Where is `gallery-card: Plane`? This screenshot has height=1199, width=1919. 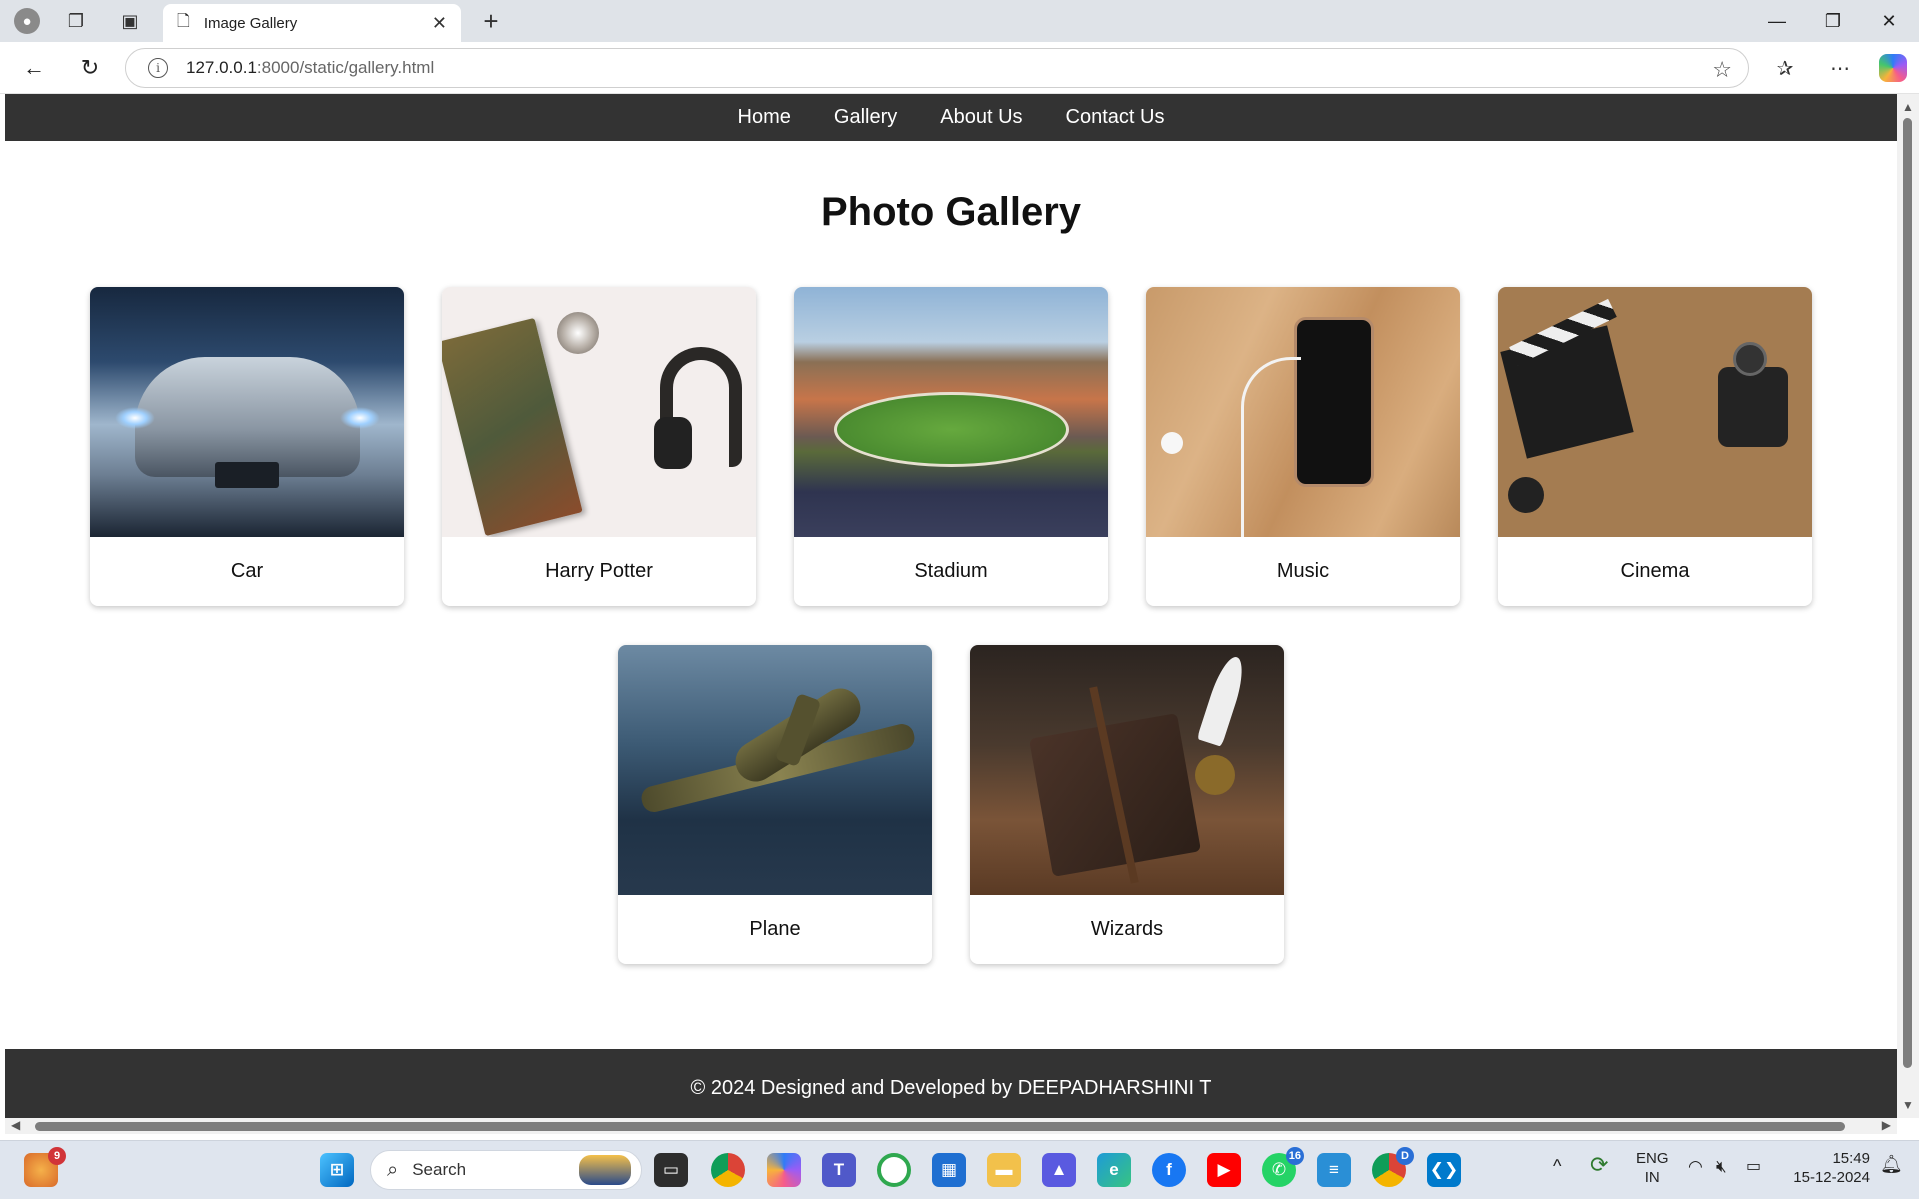 gallery-card: Plane is located at coordinates (775, 804).